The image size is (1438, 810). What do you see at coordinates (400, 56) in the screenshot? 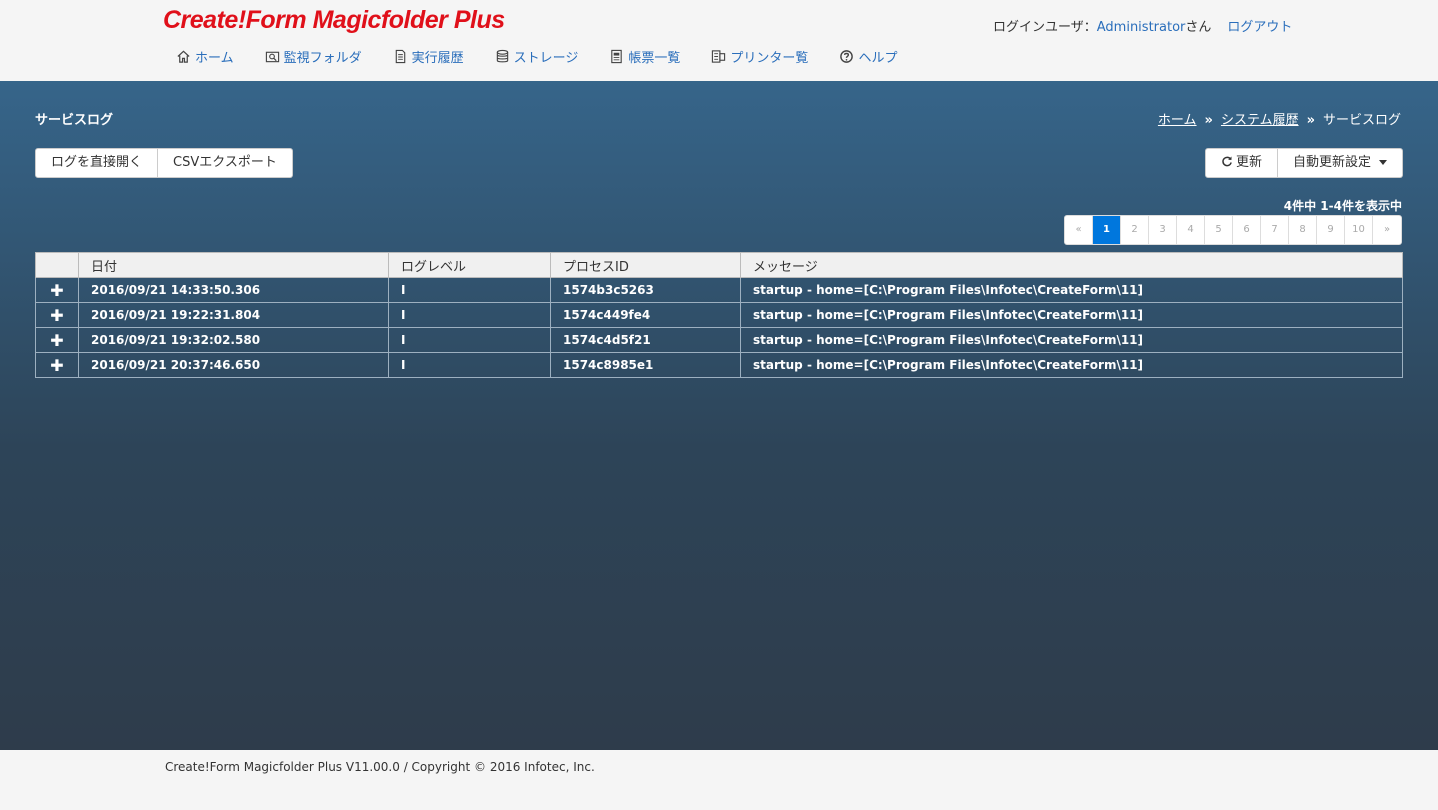
I see `document-icon` at bounding box center [400, 56].